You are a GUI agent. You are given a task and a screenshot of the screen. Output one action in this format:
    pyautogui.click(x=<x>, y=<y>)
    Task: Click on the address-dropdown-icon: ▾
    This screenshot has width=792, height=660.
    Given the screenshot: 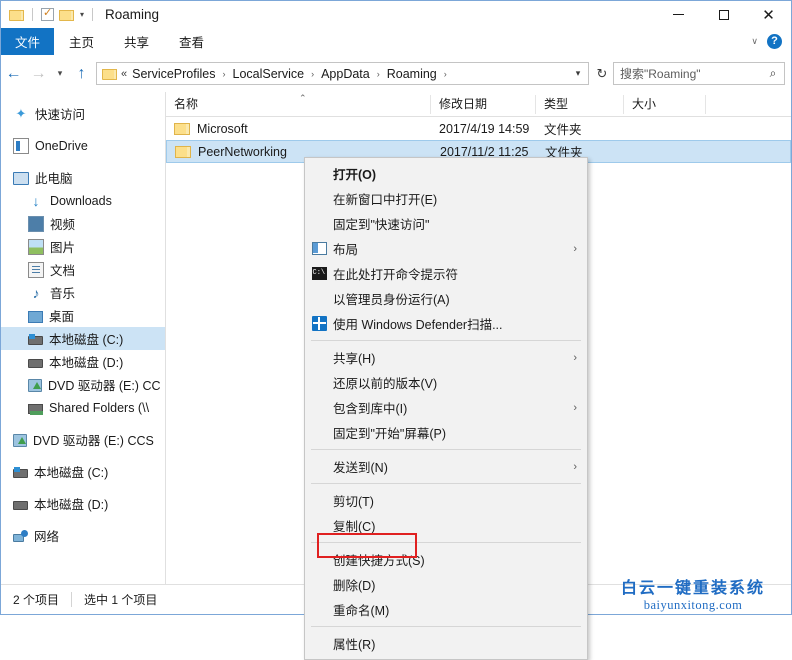 What is the action you would take?
    pyautogui.click(x=578, y=73)
    